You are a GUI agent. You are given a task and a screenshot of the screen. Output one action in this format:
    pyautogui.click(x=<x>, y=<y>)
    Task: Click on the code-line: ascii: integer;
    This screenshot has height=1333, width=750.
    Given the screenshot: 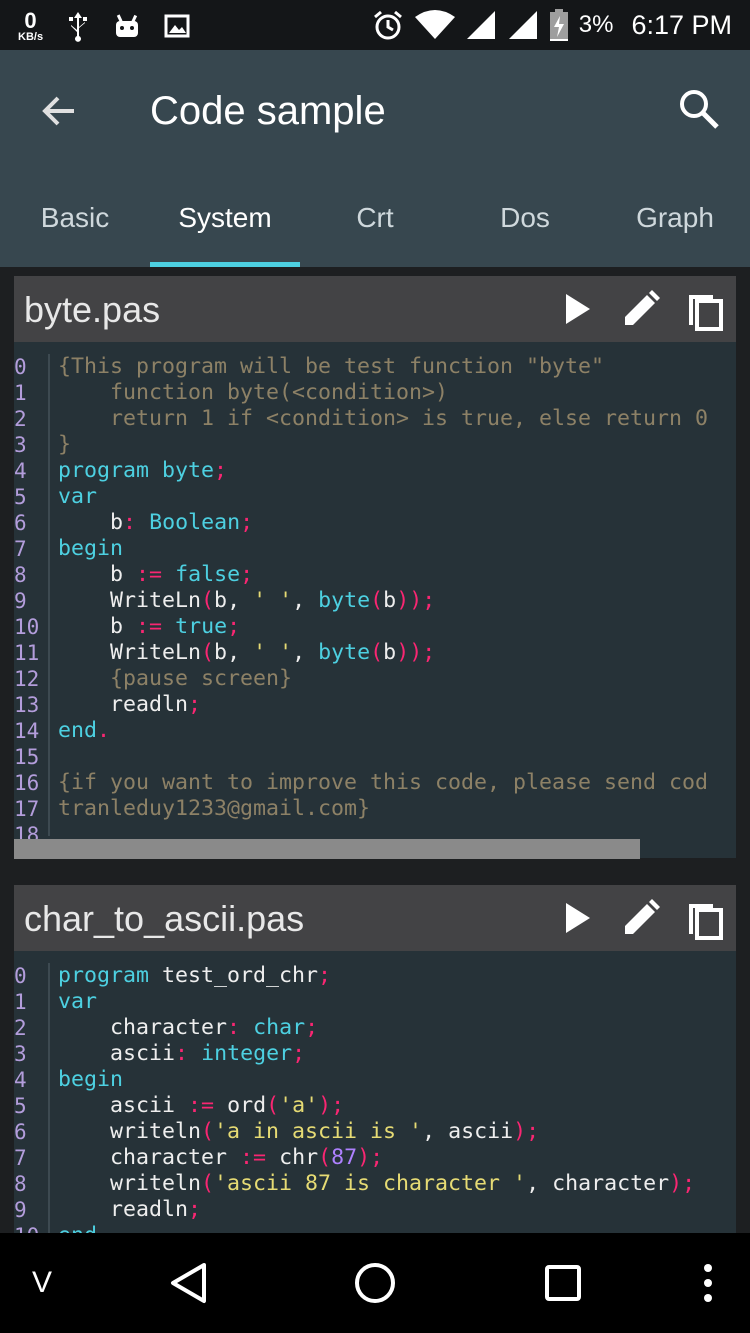 What is the action you would take?
    pyautogui.click(x=376, y=1054)
    